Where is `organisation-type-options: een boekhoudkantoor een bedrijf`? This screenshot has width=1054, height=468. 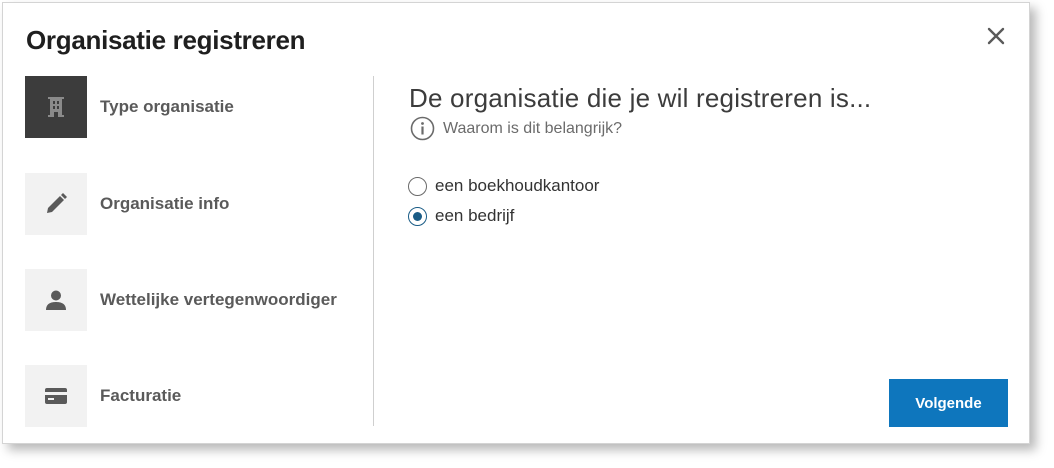 organisation-type-options: een boekhoudkantoor een bedrijf is located at coordinates (503, 201).